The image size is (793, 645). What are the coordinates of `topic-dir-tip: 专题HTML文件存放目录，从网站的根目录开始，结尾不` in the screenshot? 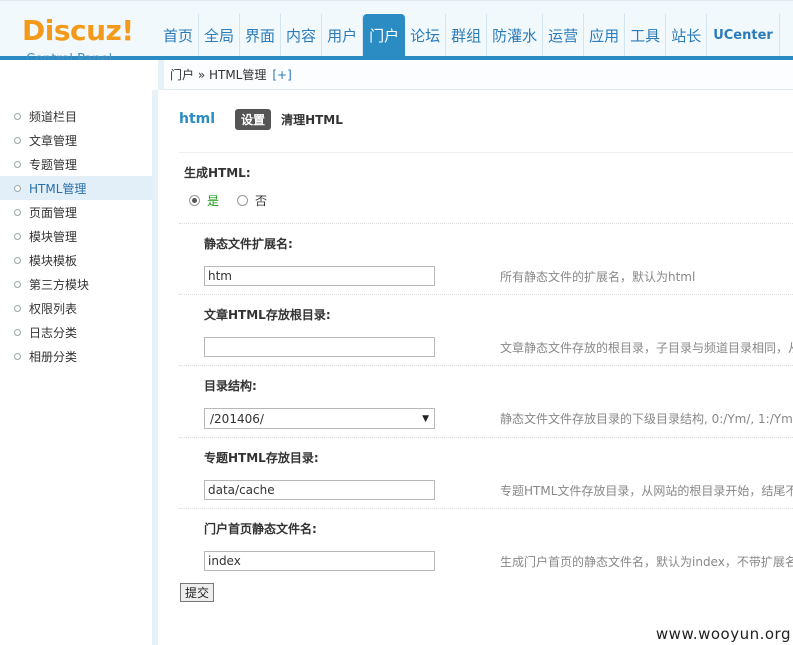 It's located at (646, 491).